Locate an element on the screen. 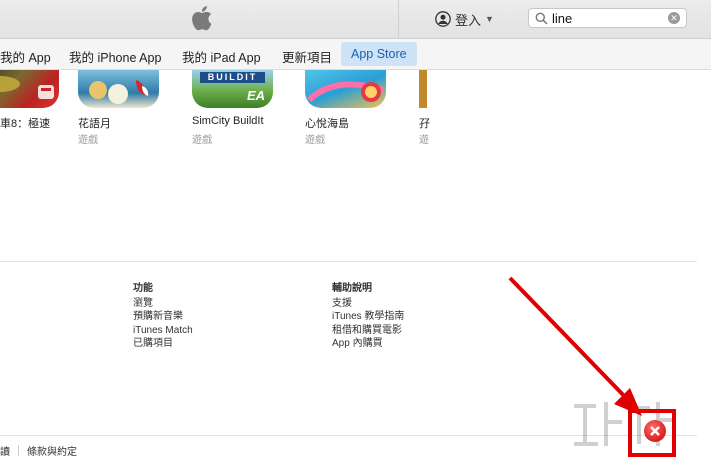  app-icon-simcity: BUILDIT EA is located at coordinates (232, 89).